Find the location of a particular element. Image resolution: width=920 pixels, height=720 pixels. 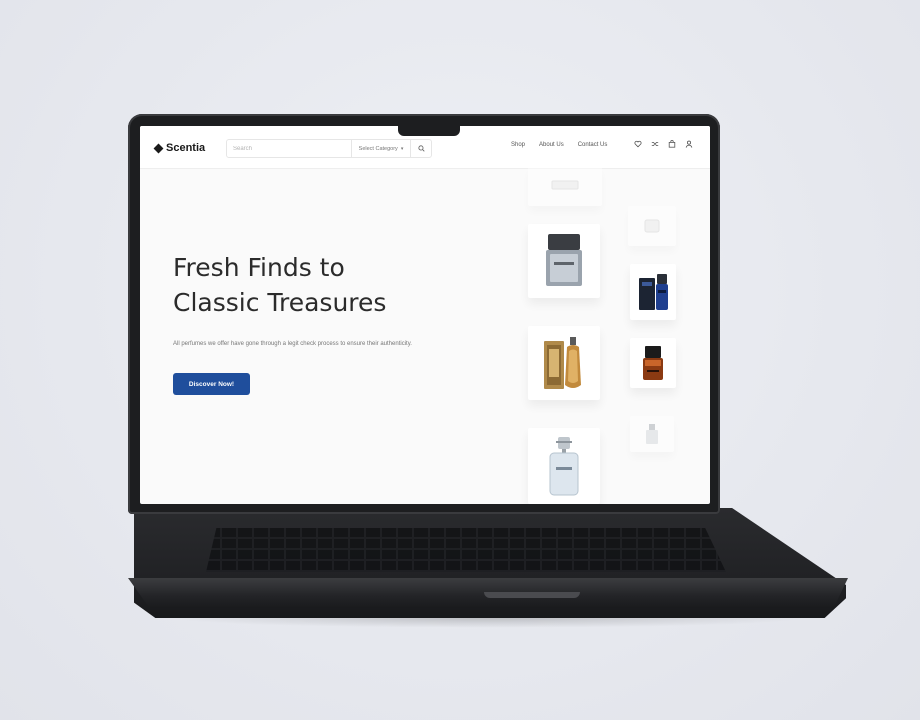

search-icon is located at coordinates (421, 148).